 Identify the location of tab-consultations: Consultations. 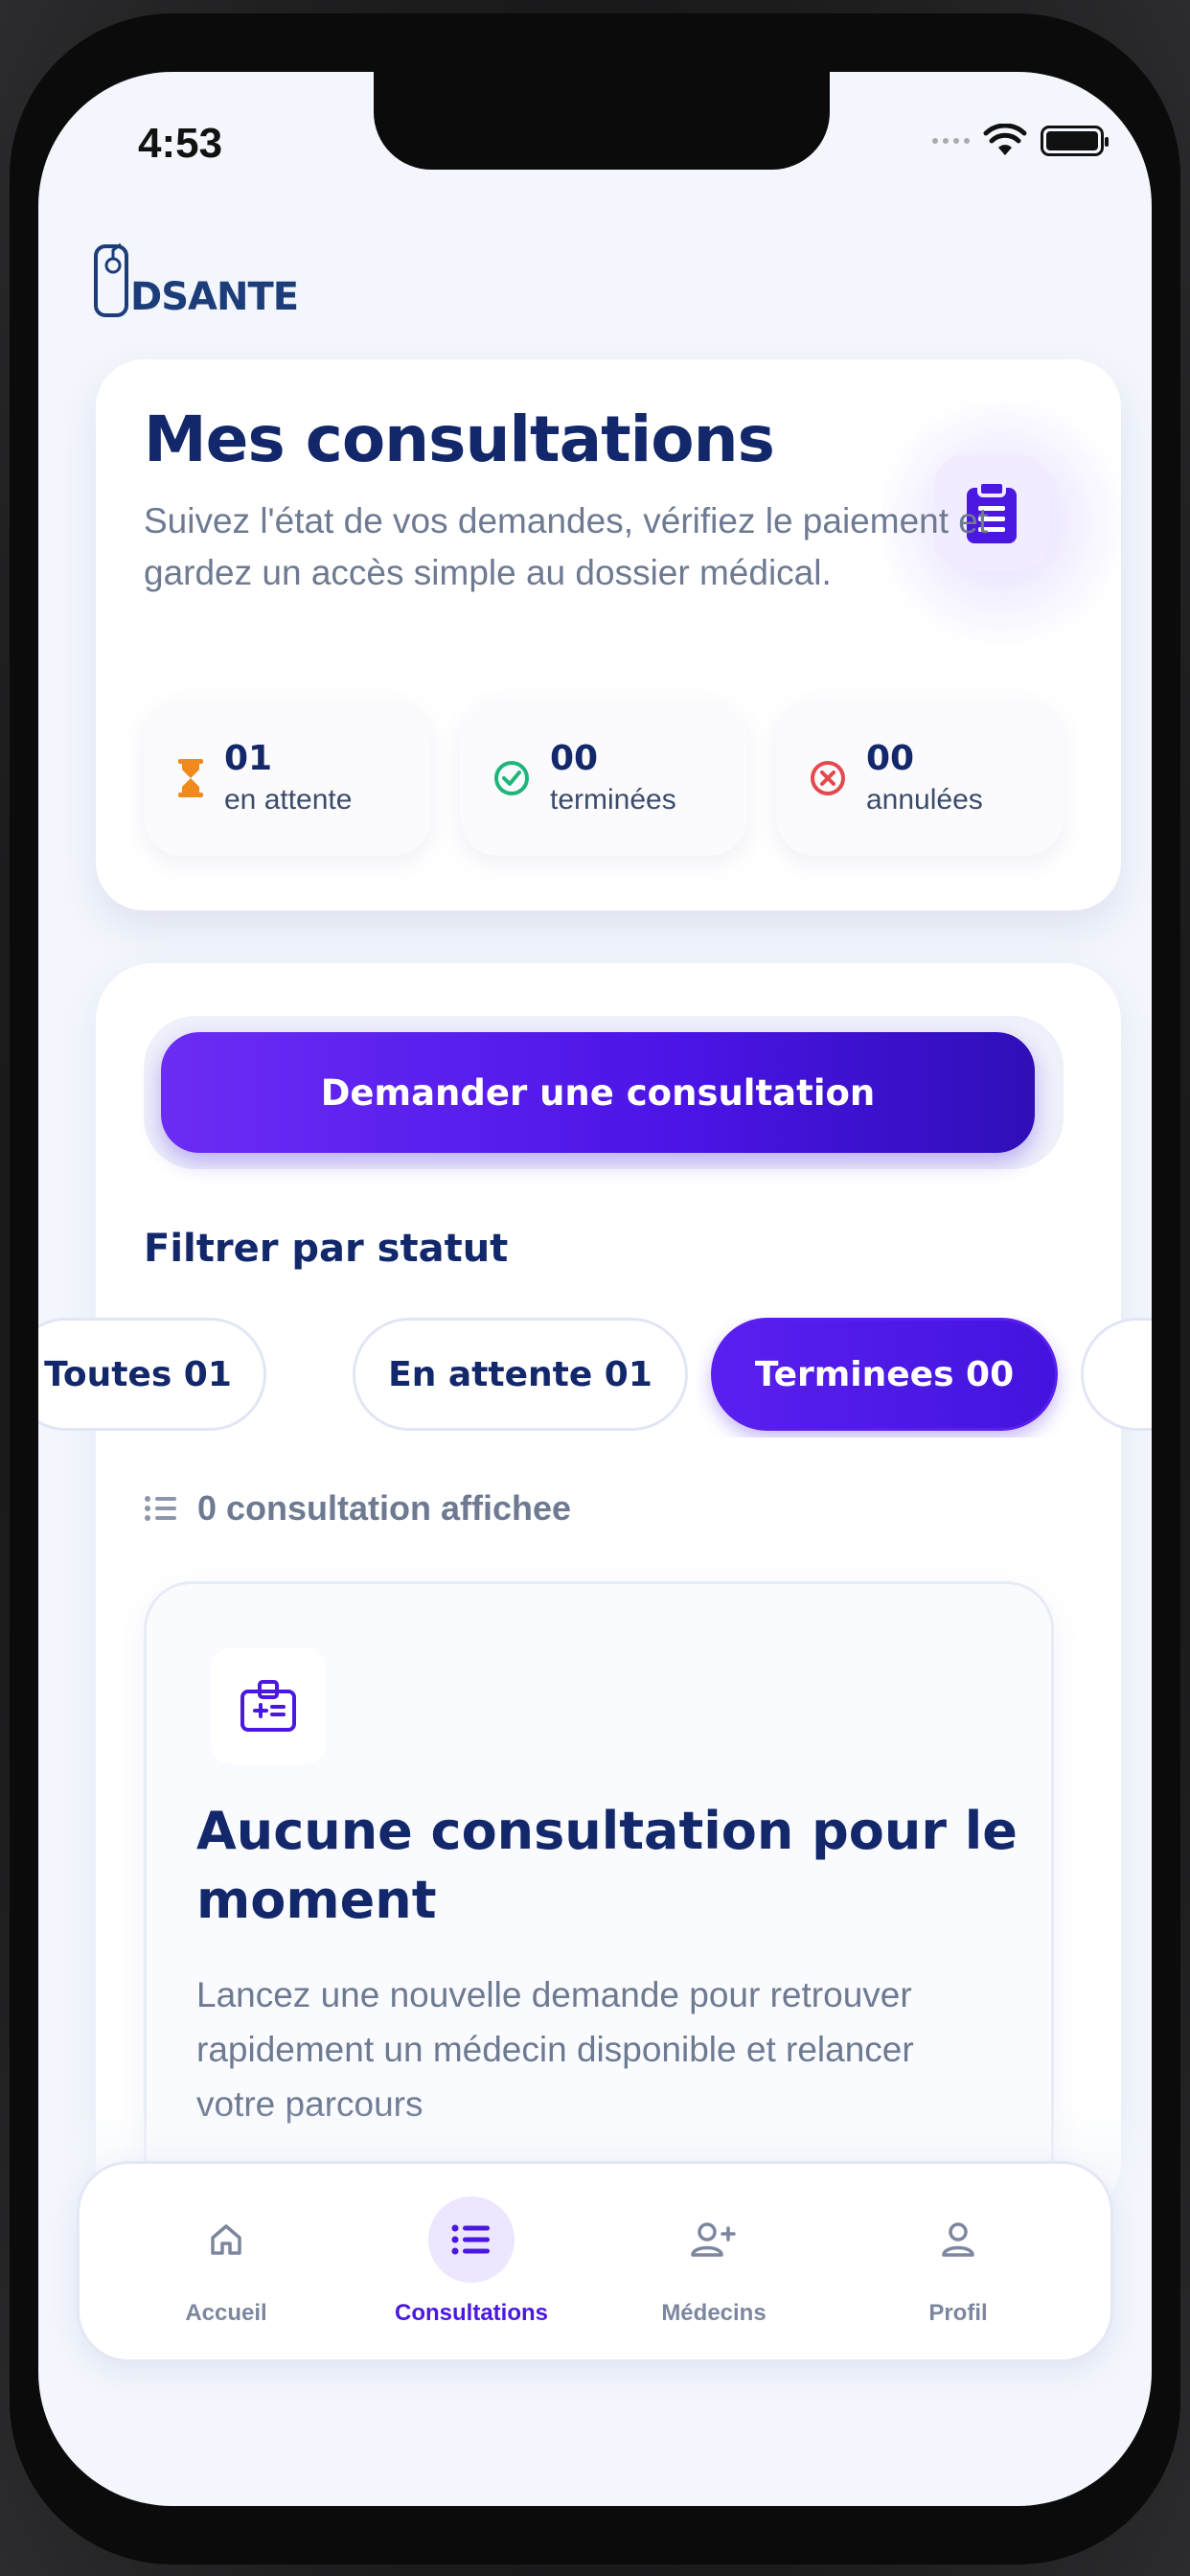
(471, 2261).